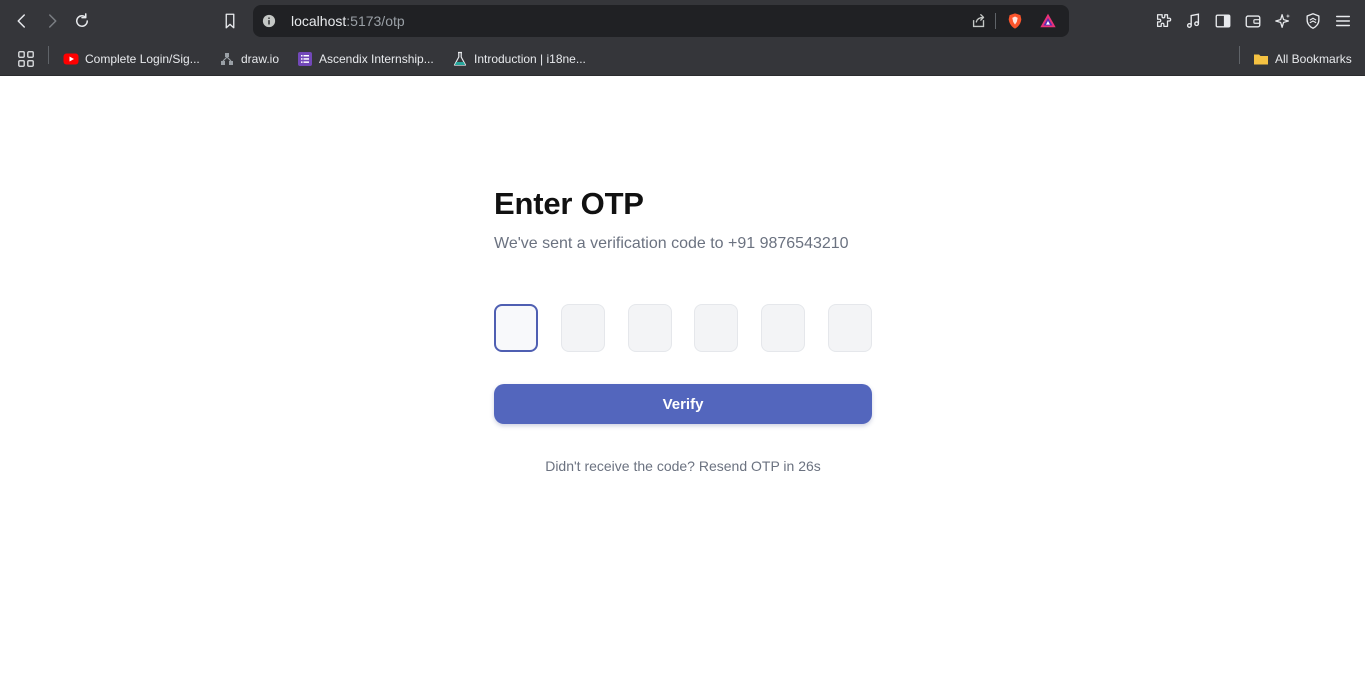  Describe the element at coordinates (1313, 59) in the screenshot. I see `all-bookmarks-label: All Bookmarks` at that location.